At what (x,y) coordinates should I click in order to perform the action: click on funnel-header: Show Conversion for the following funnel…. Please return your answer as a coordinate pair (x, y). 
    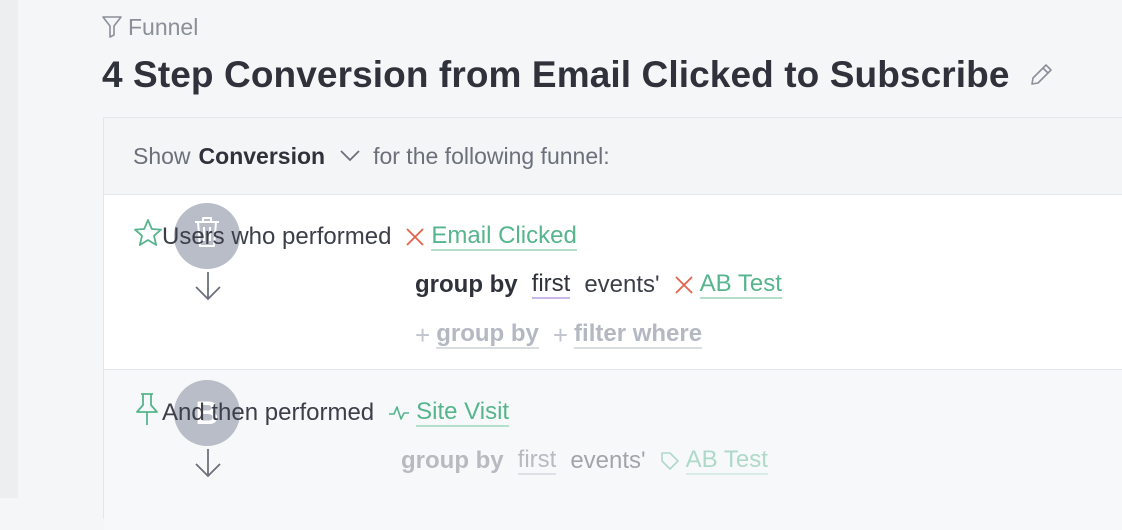
    Looking at the image, I should click on (613, 156).